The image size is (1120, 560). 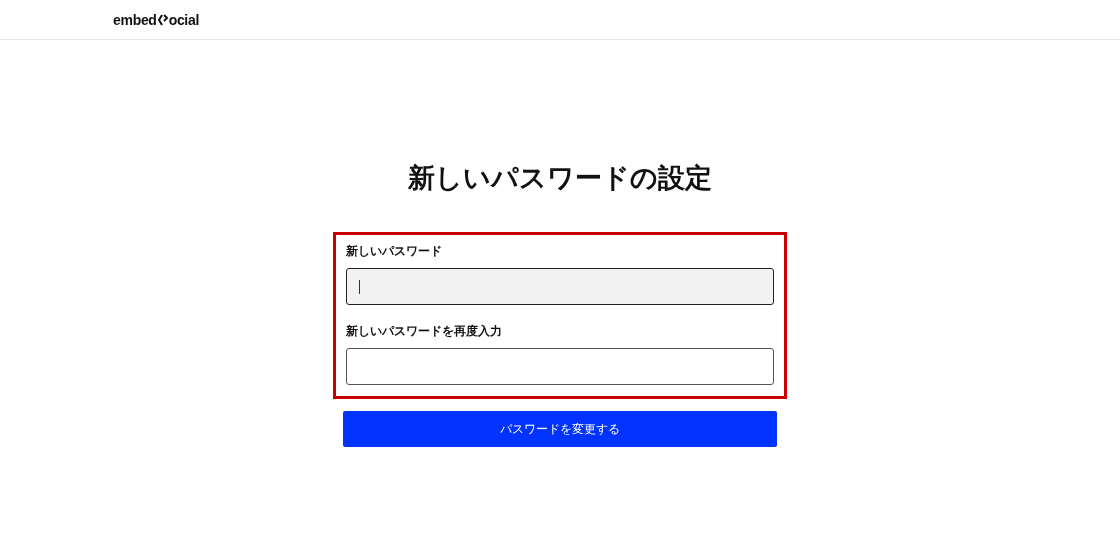 What do you see at coordinates (394, 251) in the screenshot?
I see `field-label: 新しいパスワード` at bounding box center [394, 251].